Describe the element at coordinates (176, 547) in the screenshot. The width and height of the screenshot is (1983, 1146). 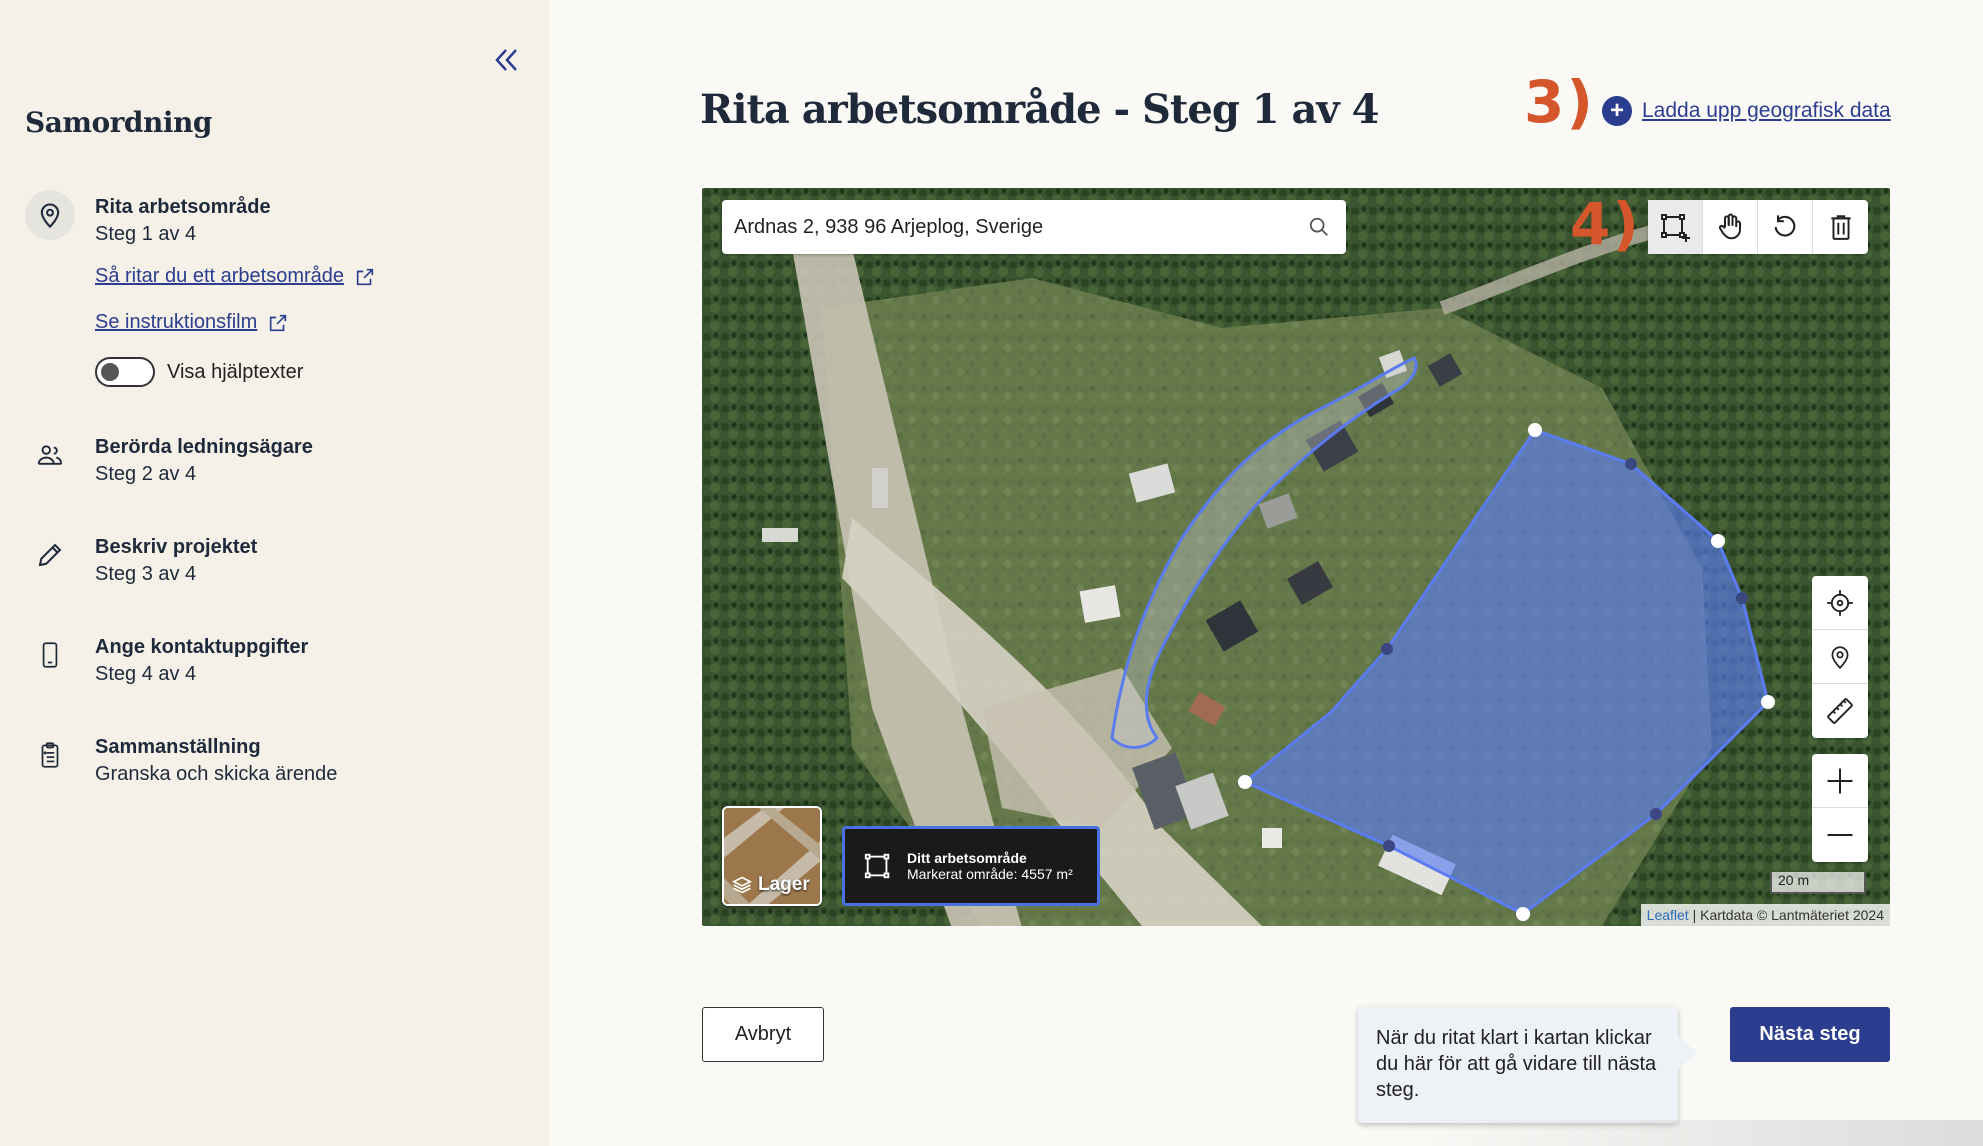
I see `step-title: Beskriv projektet` at that location.